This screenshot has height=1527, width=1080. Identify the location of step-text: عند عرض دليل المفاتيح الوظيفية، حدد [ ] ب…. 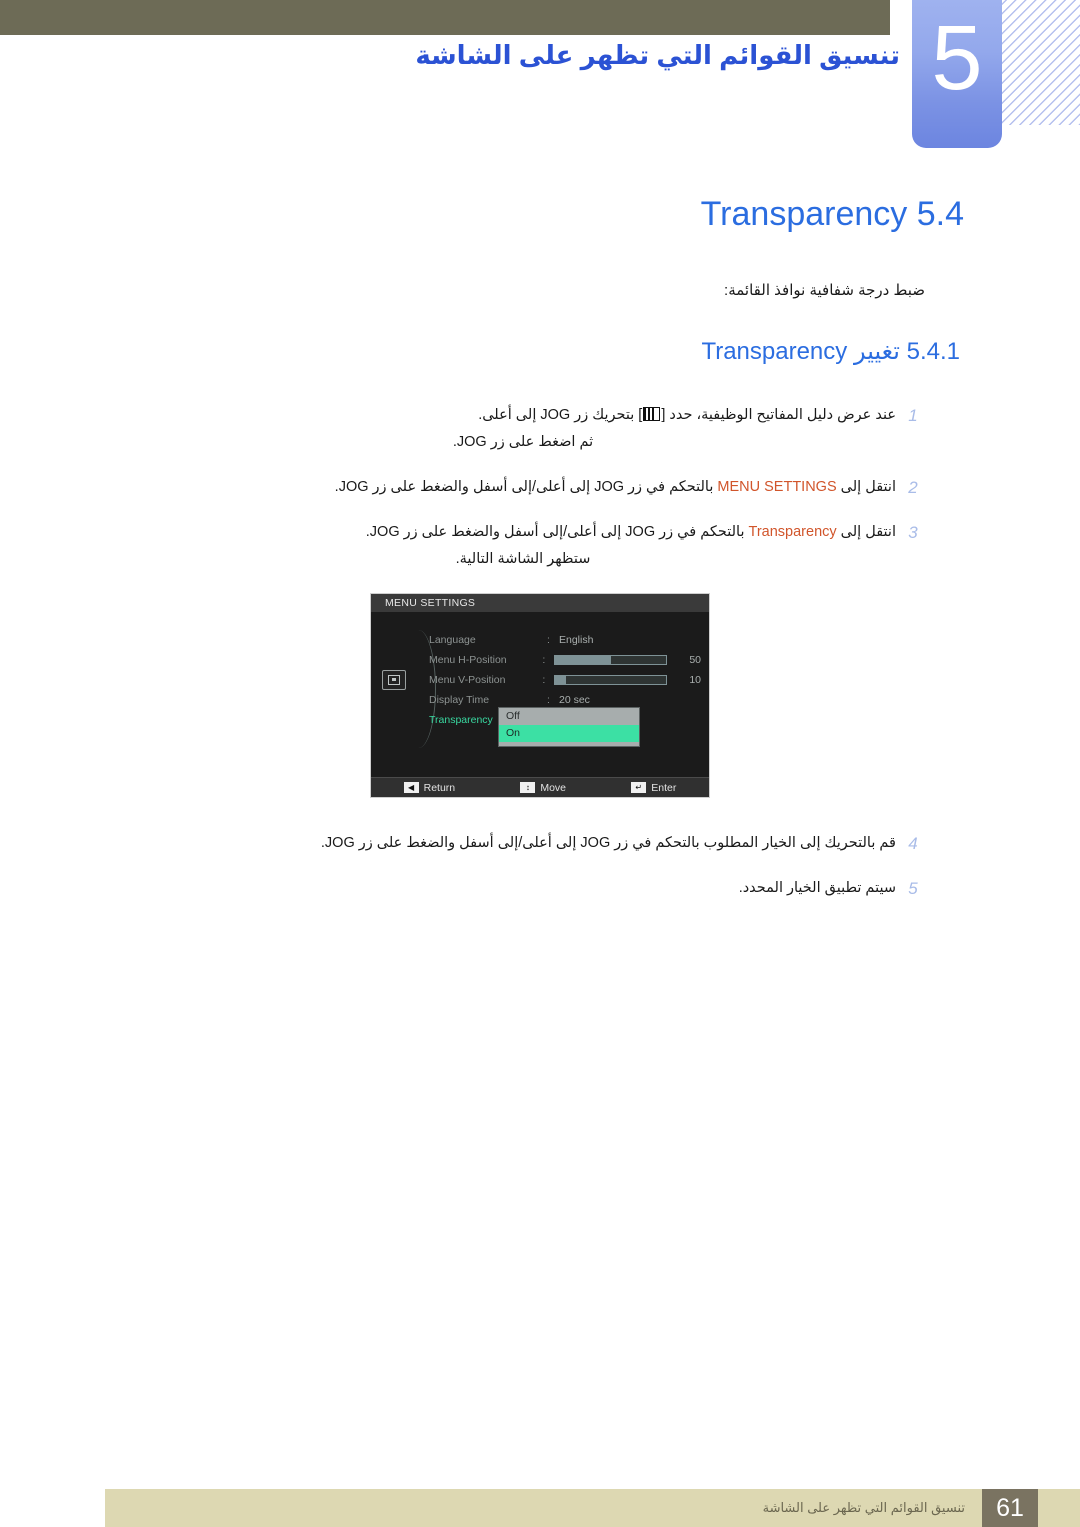
(523, 429).